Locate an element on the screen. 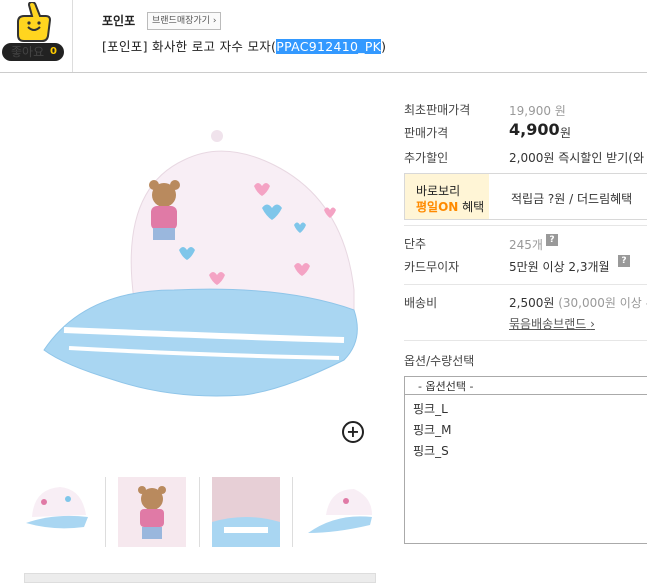  brand-shop-button: 브랜드매장가기 › is located at coordinates (184, 21).